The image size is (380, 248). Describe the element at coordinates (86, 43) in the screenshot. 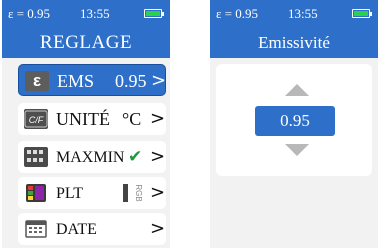

I see `page-title: REGLAGE` at that location.